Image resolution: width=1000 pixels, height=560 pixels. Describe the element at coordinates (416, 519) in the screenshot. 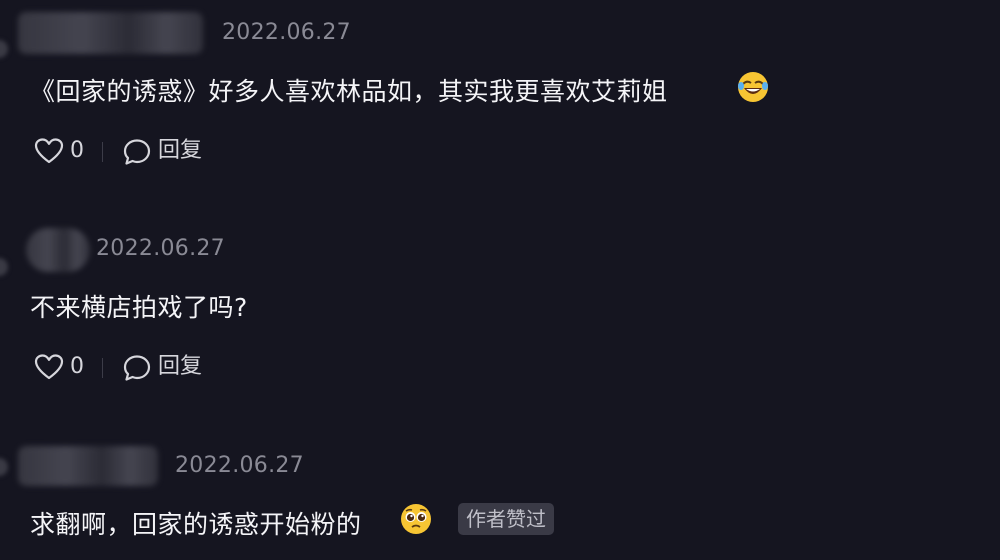

I see `pleading-face-emoji-icon` at that location.